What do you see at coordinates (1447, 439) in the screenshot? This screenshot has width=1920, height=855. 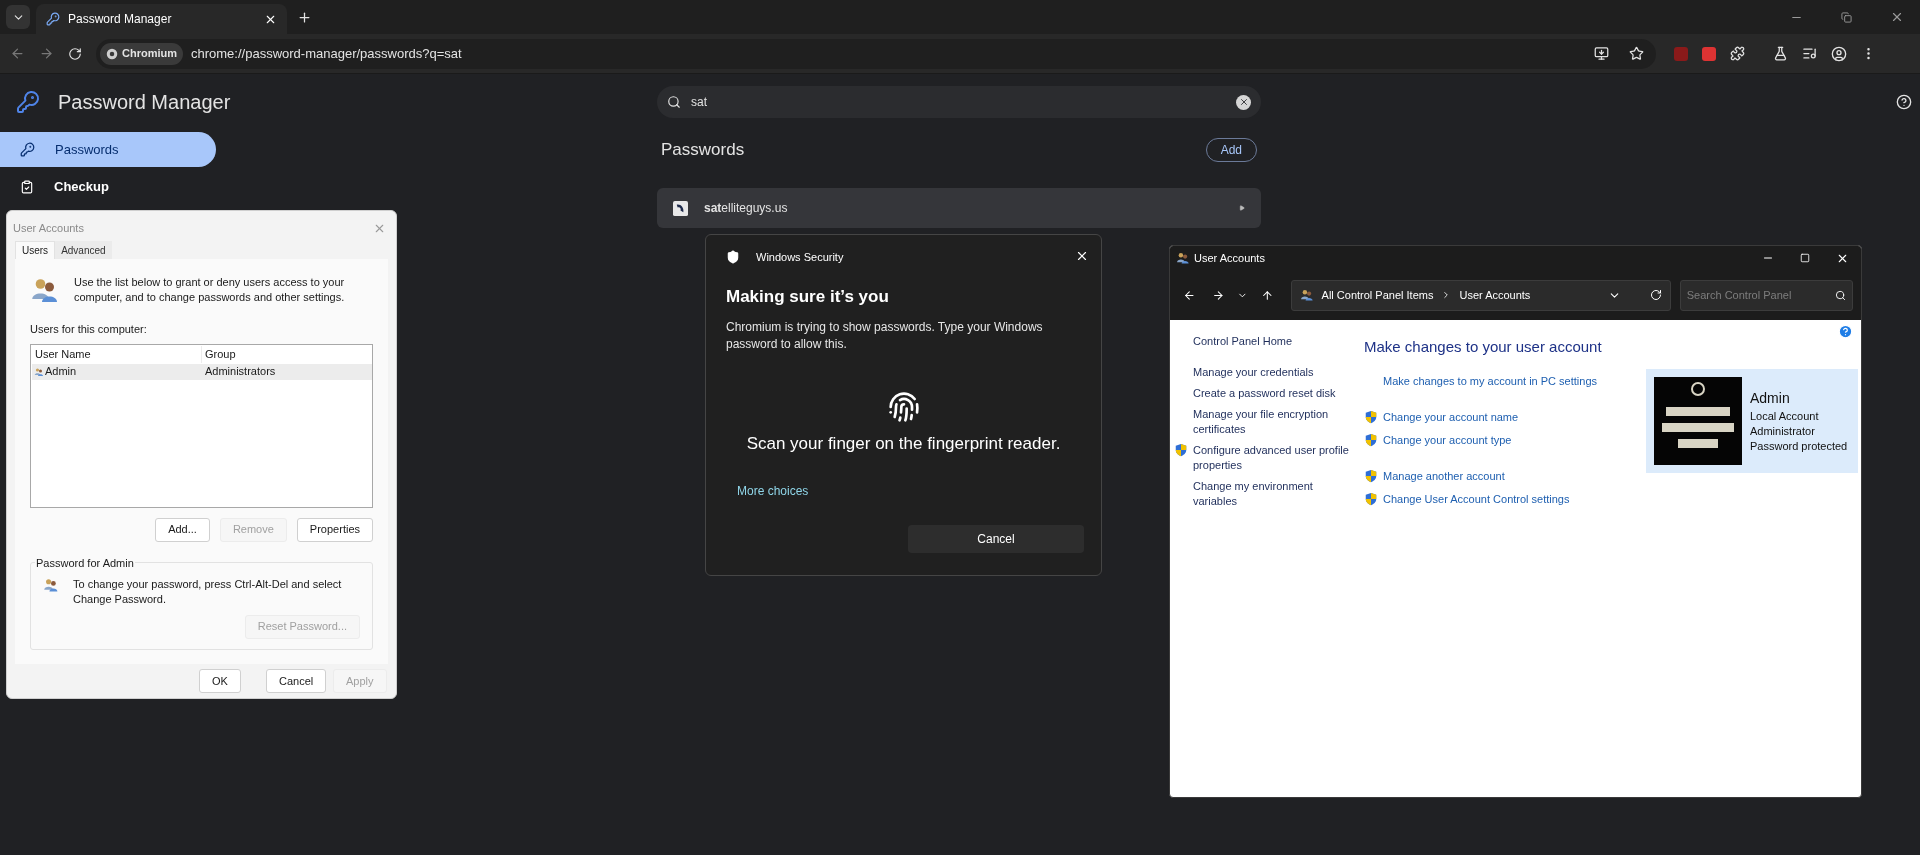 I see `task-link: Change your account type` at bounding box center [1447, 439].